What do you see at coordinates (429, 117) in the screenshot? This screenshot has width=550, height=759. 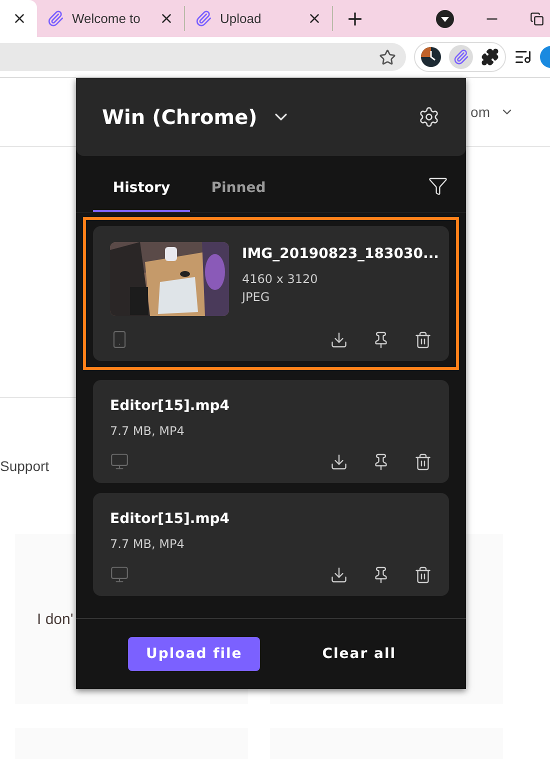 I see `settings-icon` at bounding box center [429, 117].